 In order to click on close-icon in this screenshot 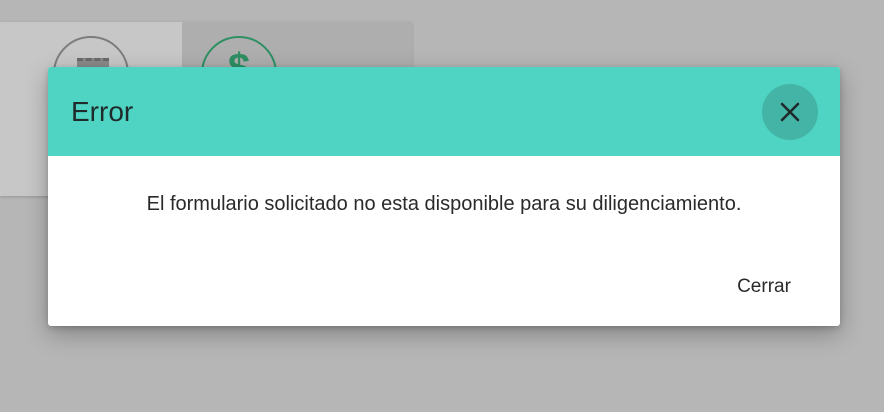, I will do `click(790, 112)`.